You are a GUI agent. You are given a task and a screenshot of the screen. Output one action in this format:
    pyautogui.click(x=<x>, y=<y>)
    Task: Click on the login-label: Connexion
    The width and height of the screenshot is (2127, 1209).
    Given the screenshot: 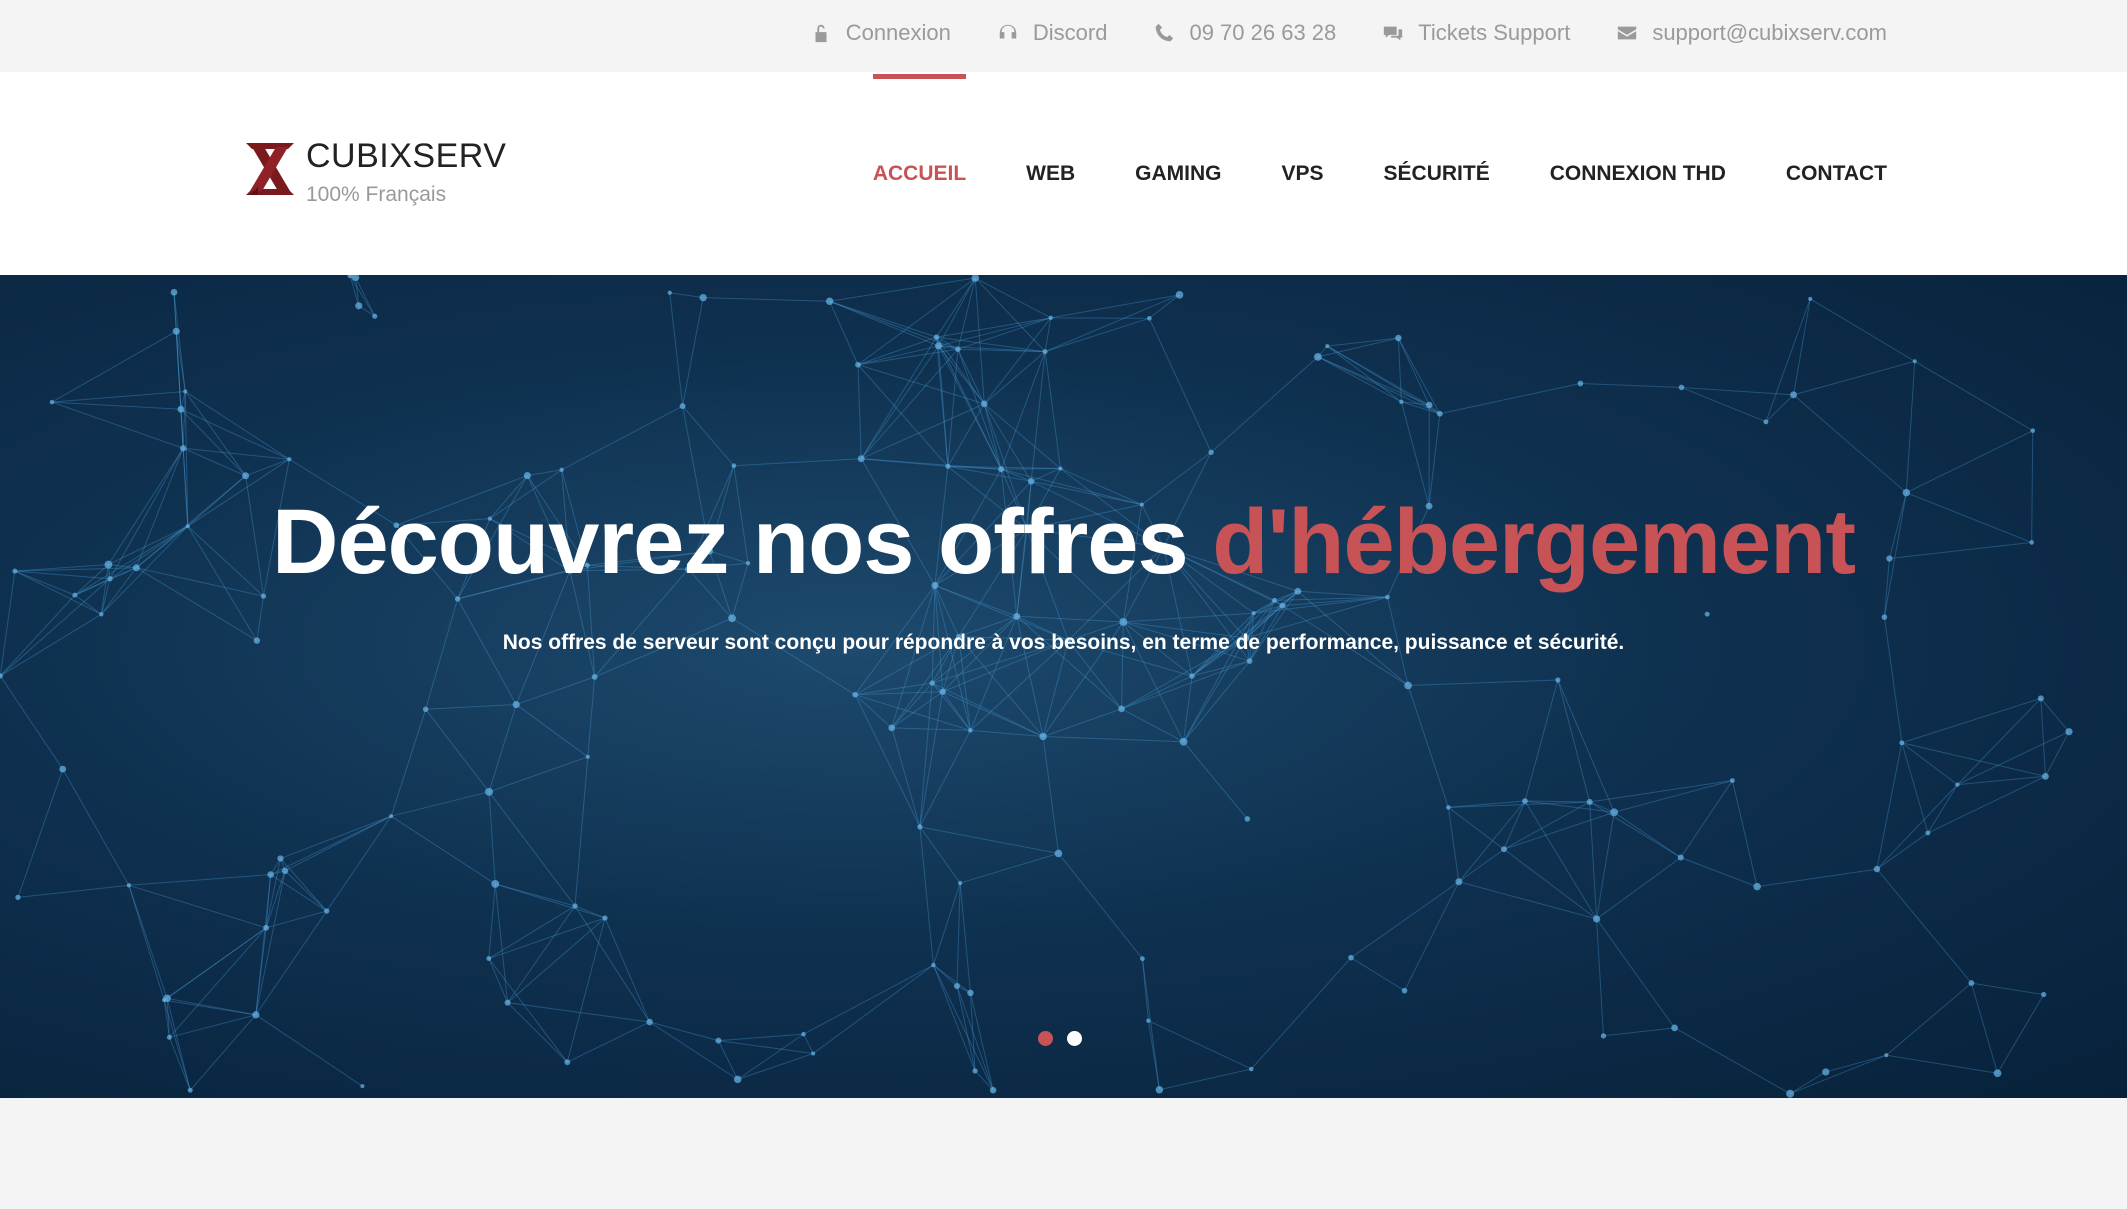 What is the action you would take?
    pyautogui.click(x=898, y=32)
    